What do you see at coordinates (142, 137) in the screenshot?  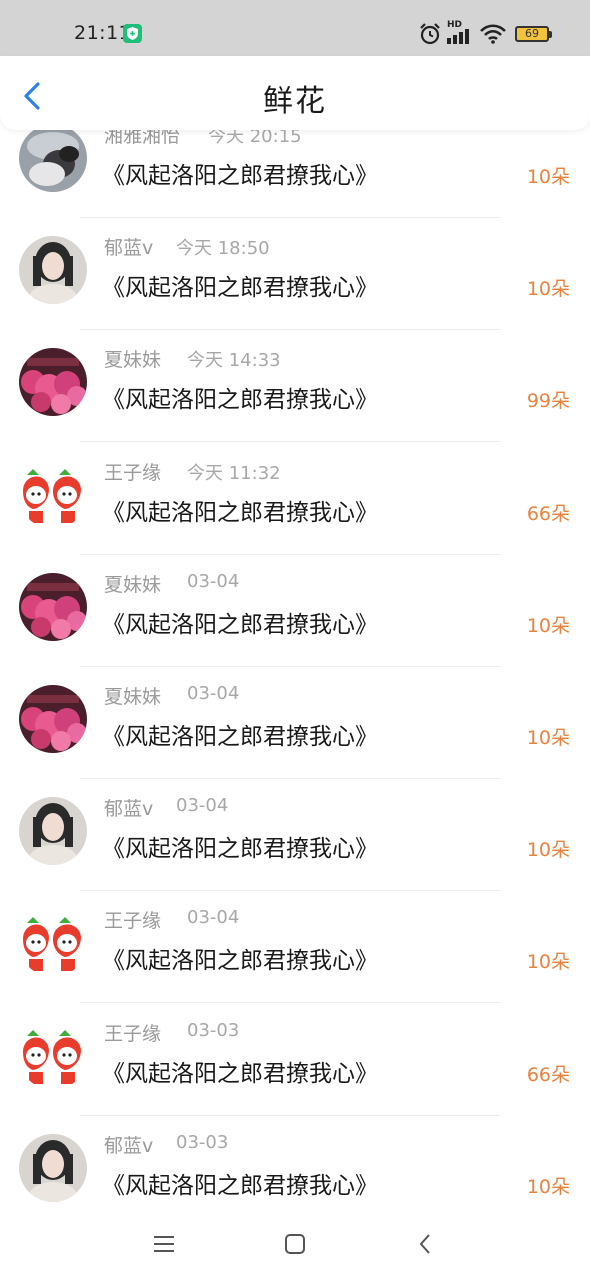 I see `sender-name: 湘雅湘怡` at bounding box center [142, 137].